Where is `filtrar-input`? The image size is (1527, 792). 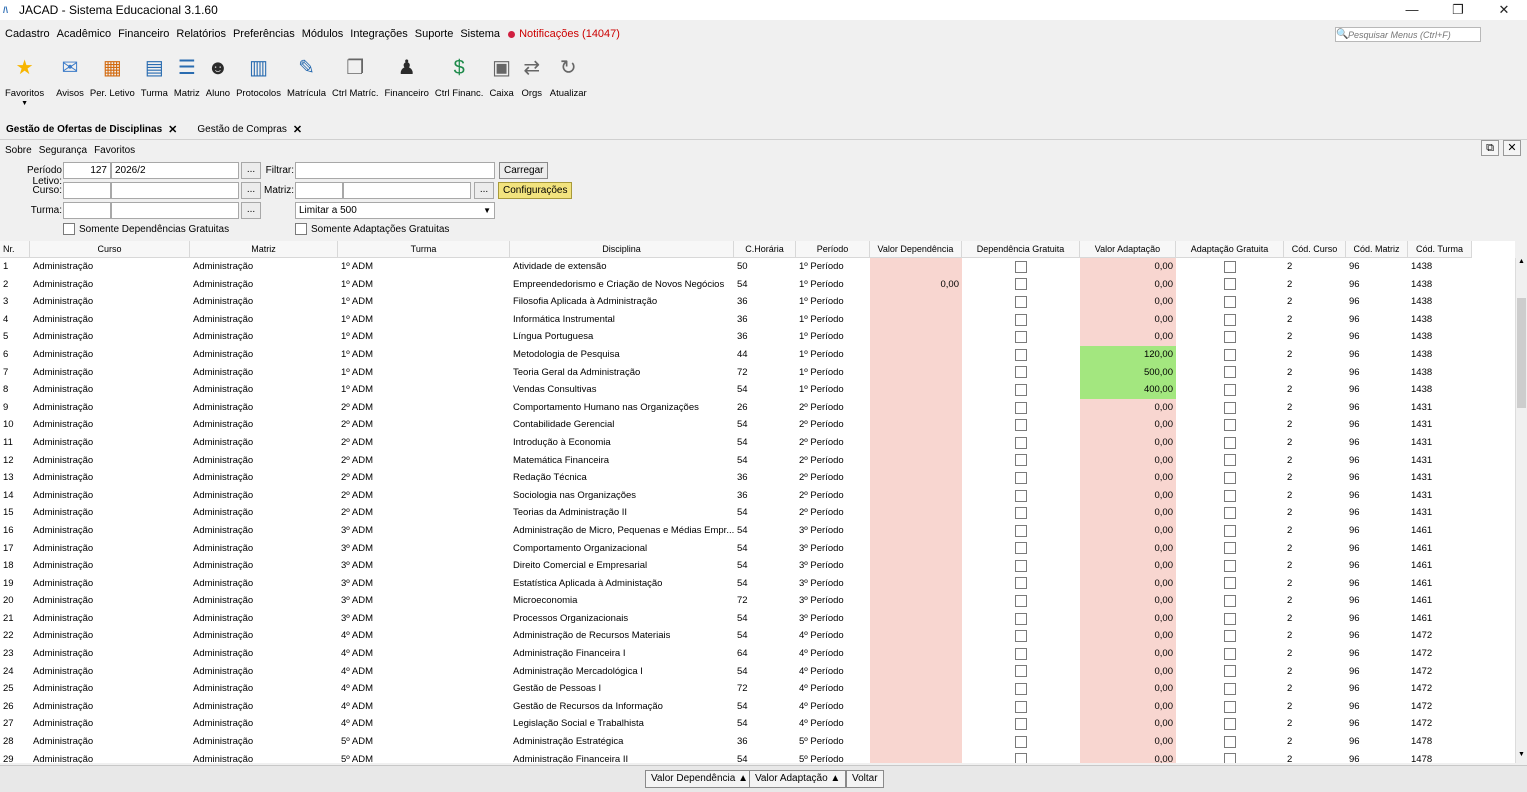 filtrar-input is located at coordinates (395, 170).